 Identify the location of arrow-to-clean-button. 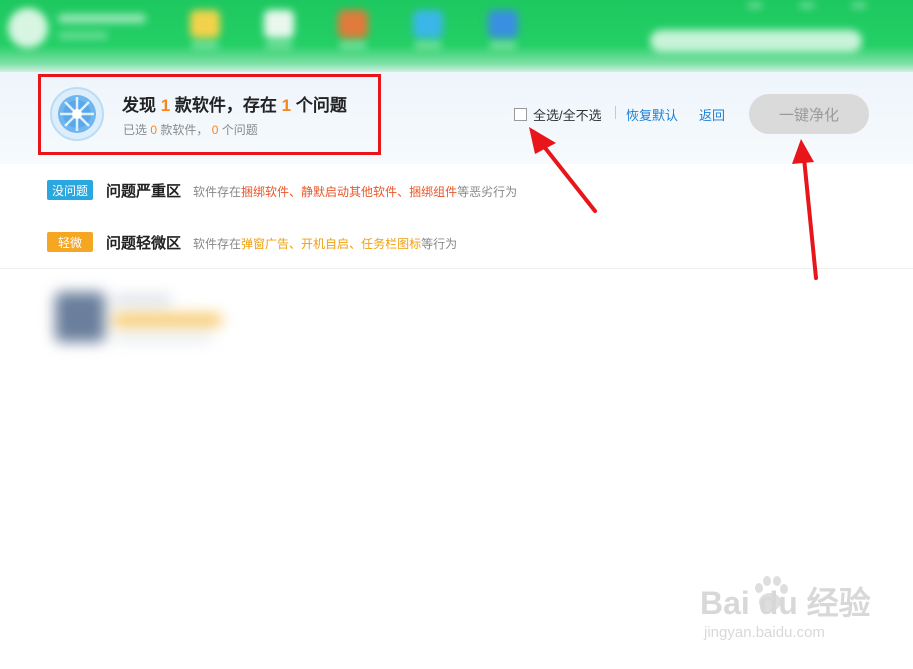
(805, 209).